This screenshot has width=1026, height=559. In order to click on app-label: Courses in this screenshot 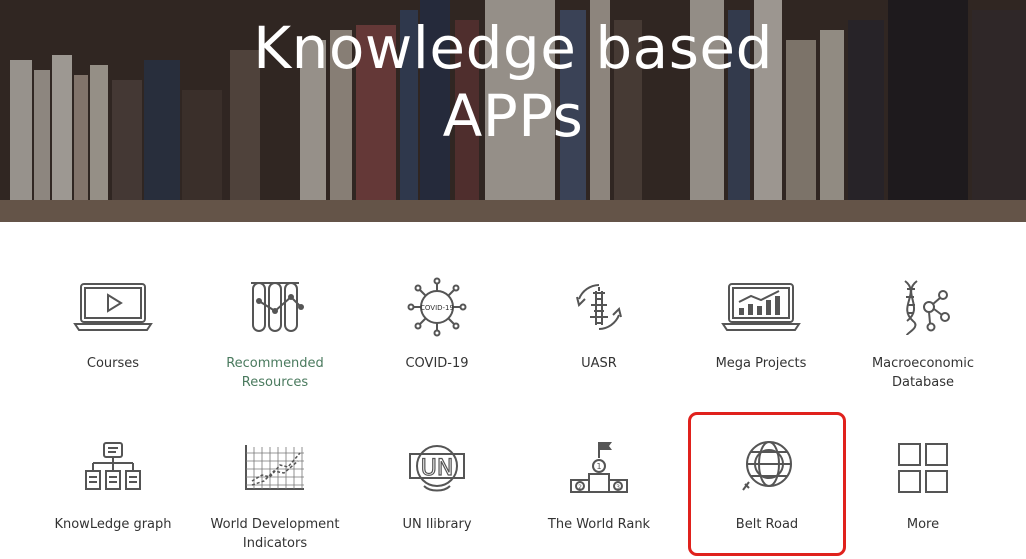, I will do `click(113, 363)`.